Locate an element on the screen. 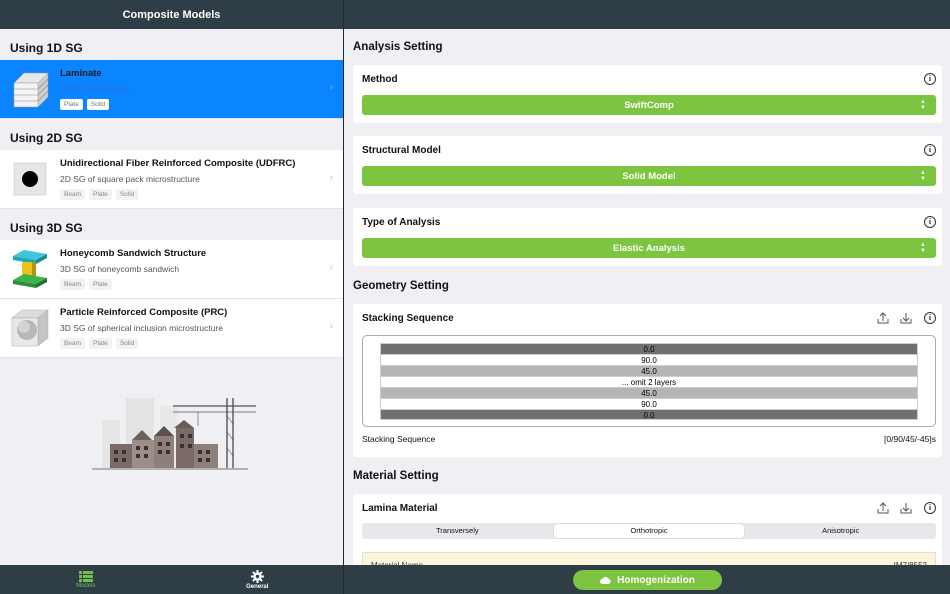 The height and width of the screenshot is (594, 950). tab-bar: Models General is located at coordinates (171, 579).